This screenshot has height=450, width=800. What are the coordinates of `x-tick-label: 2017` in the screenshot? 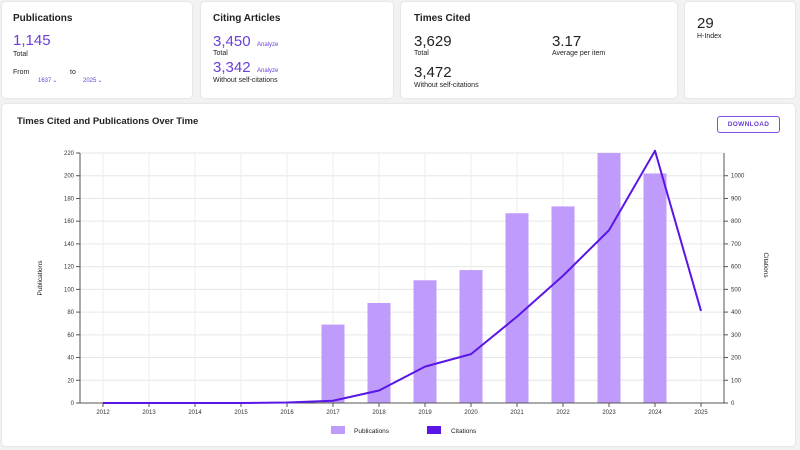 It's located at (333, 413).